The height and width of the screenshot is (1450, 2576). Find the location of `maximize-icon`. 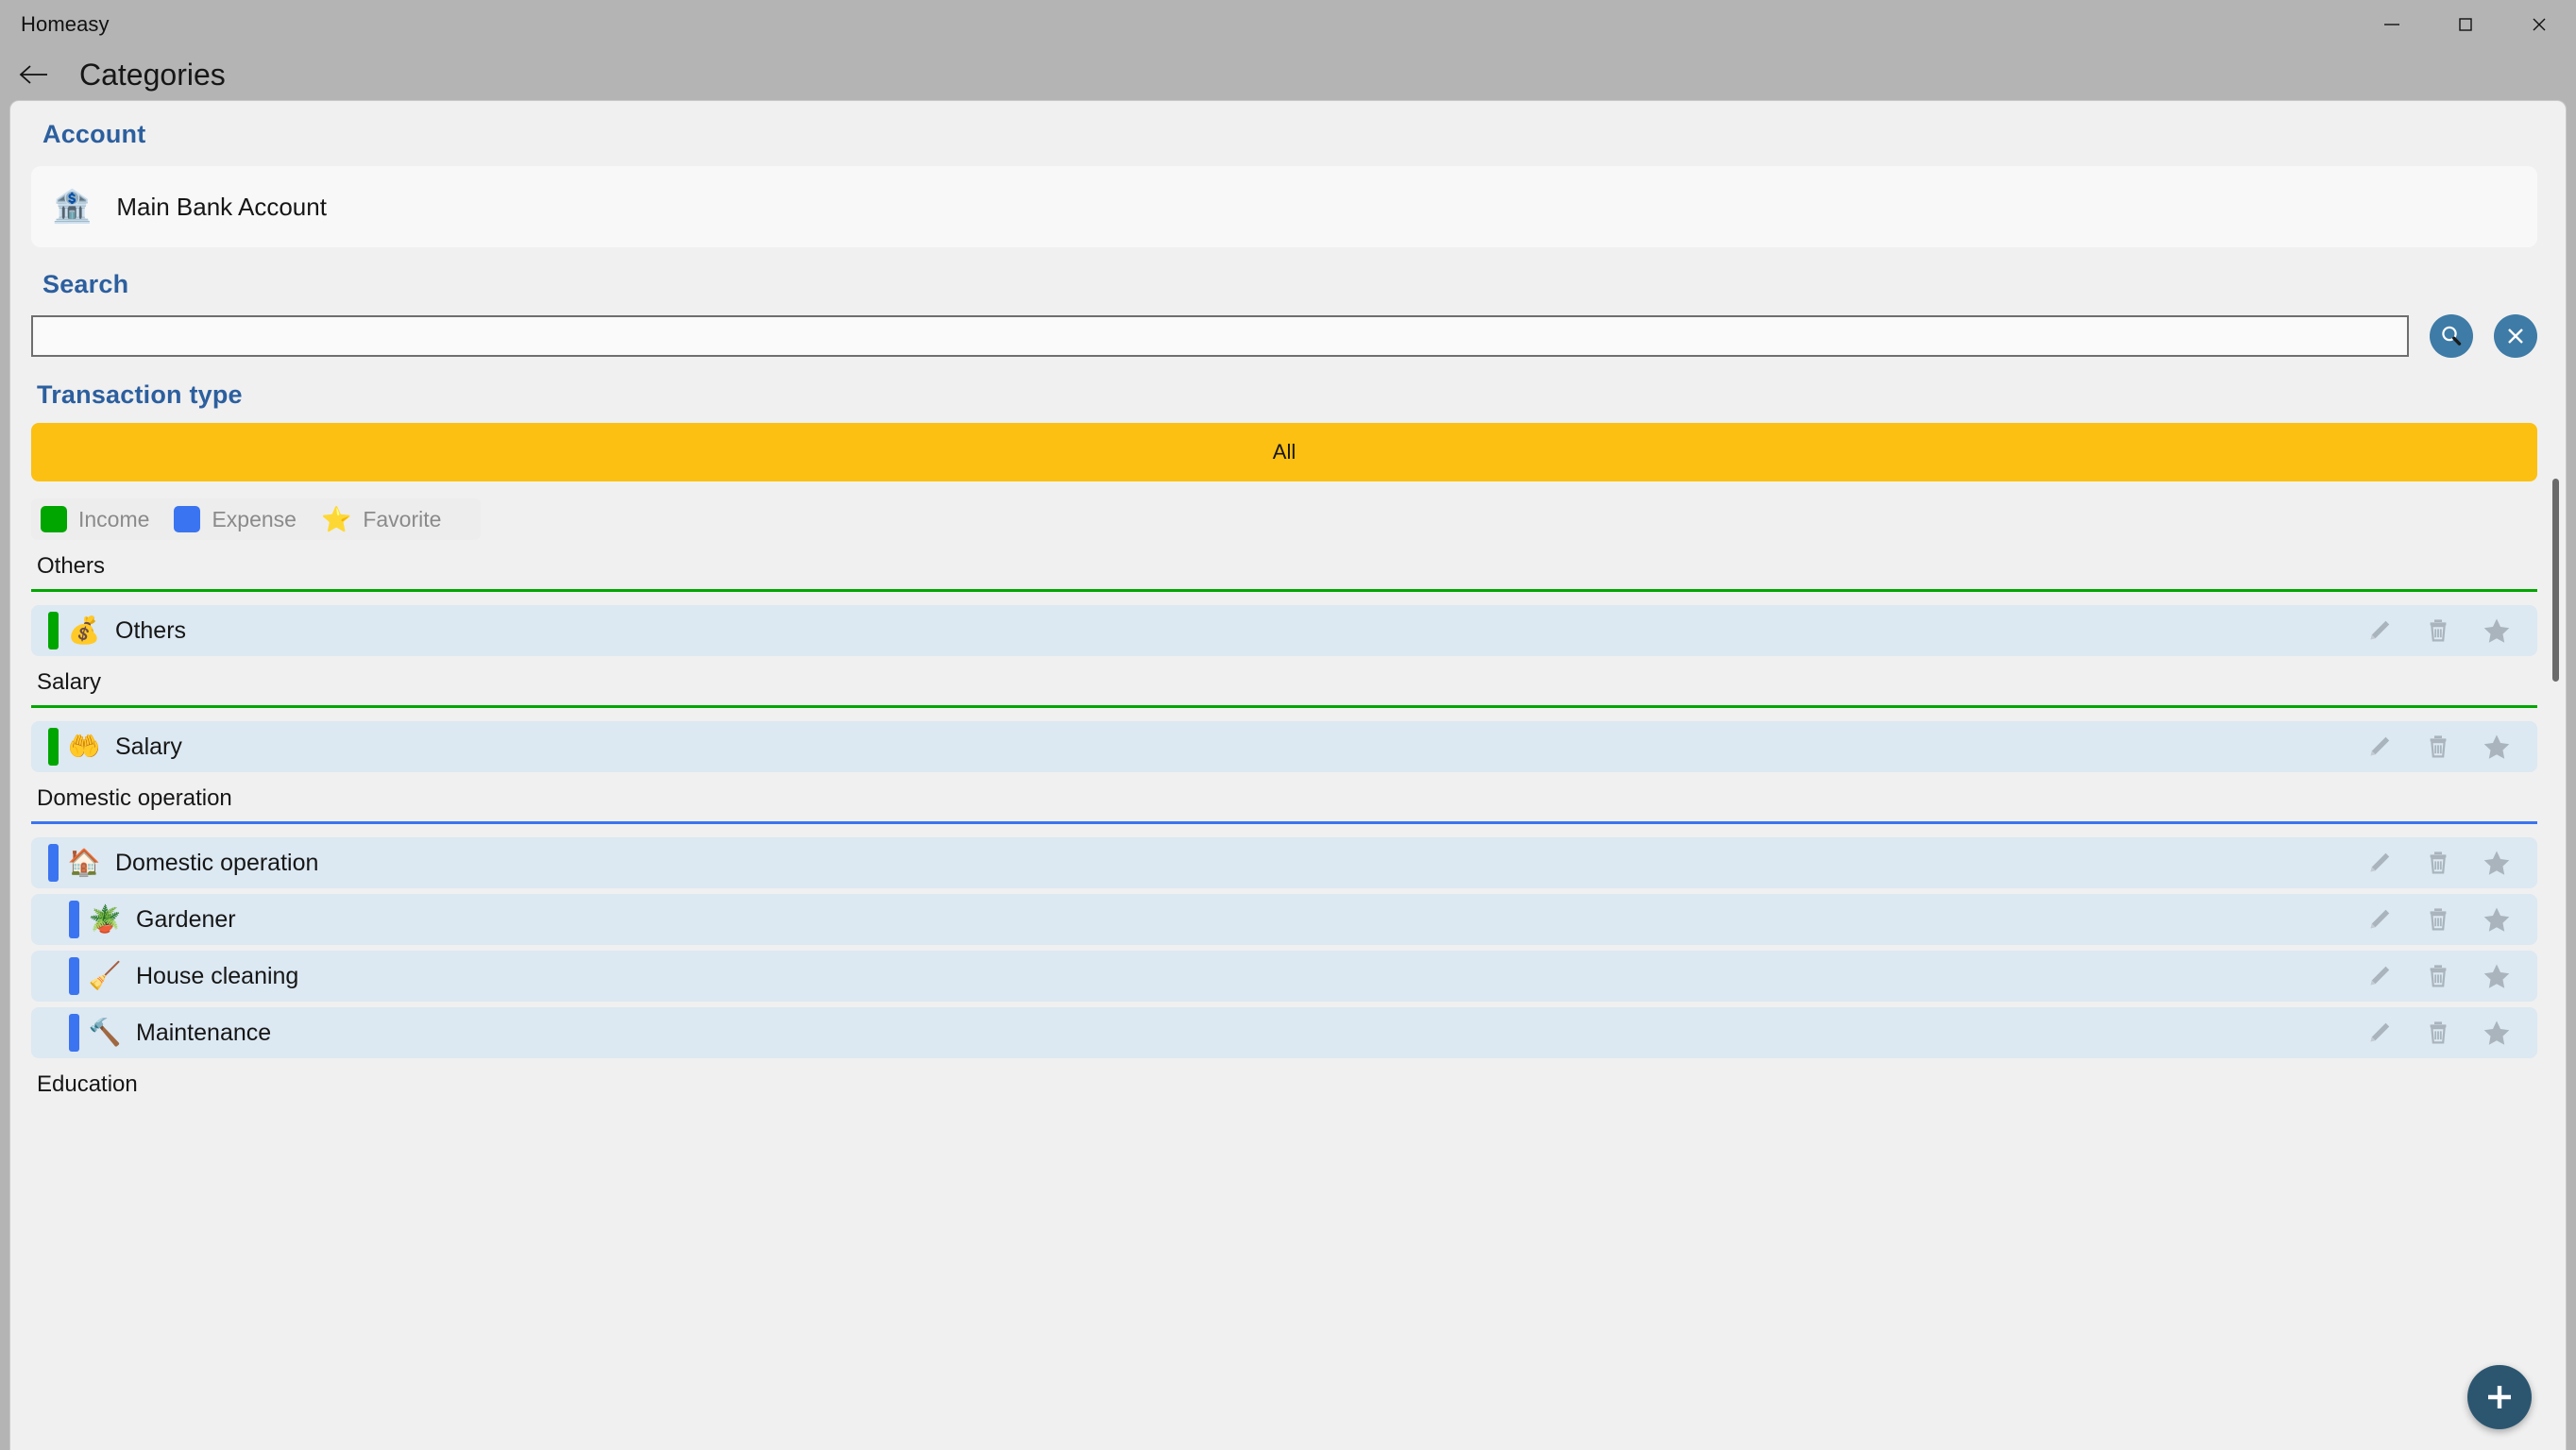

maximize-icon is located at coordinates (2465, 24).